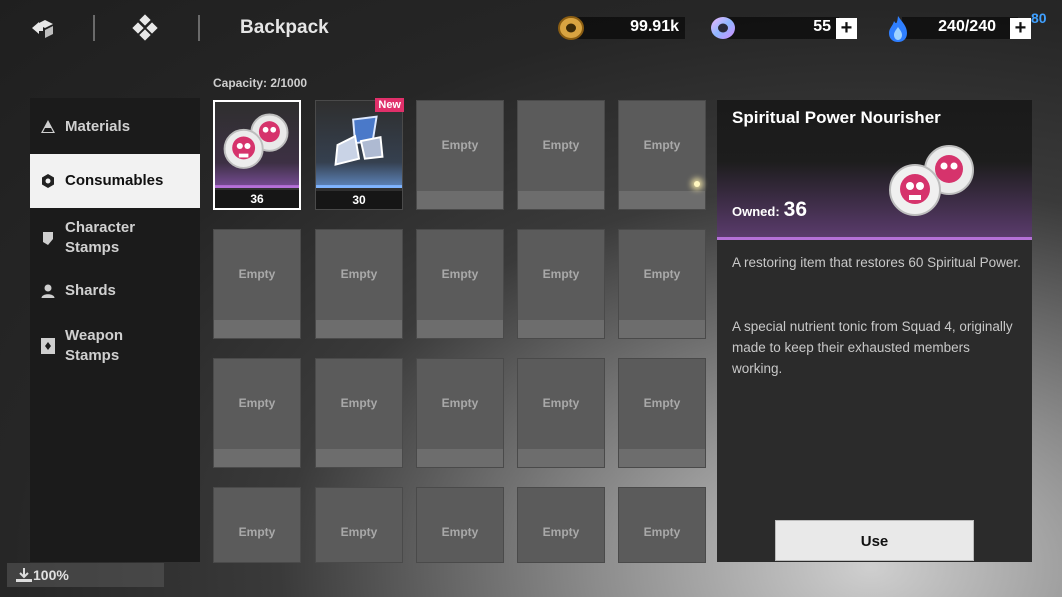  What do you see at coordinates (257, 199) in the screenshot?
I see `item-count: 36` at bounding box center [257, 199].